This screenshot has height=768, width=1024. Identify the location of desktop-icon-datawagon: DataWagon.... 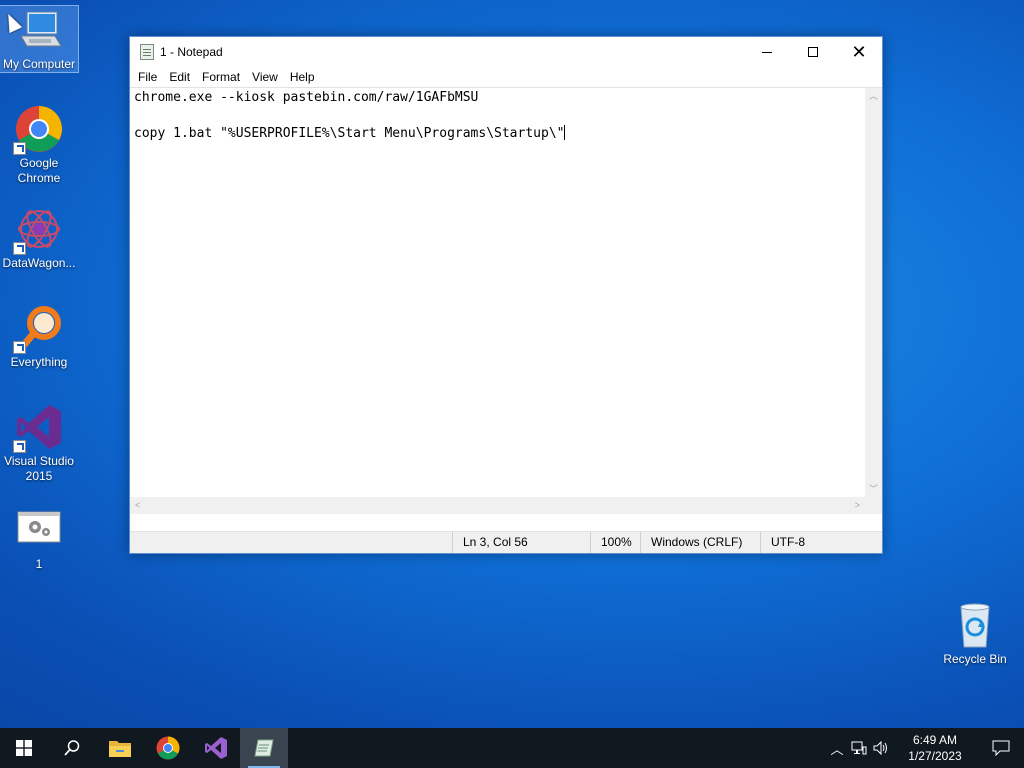
(39, 238).